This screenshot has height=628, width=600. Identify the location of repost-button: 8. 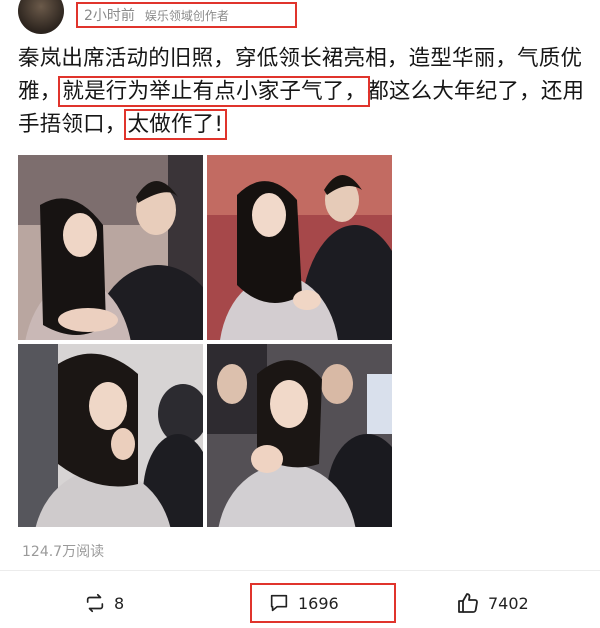
(104, 603).